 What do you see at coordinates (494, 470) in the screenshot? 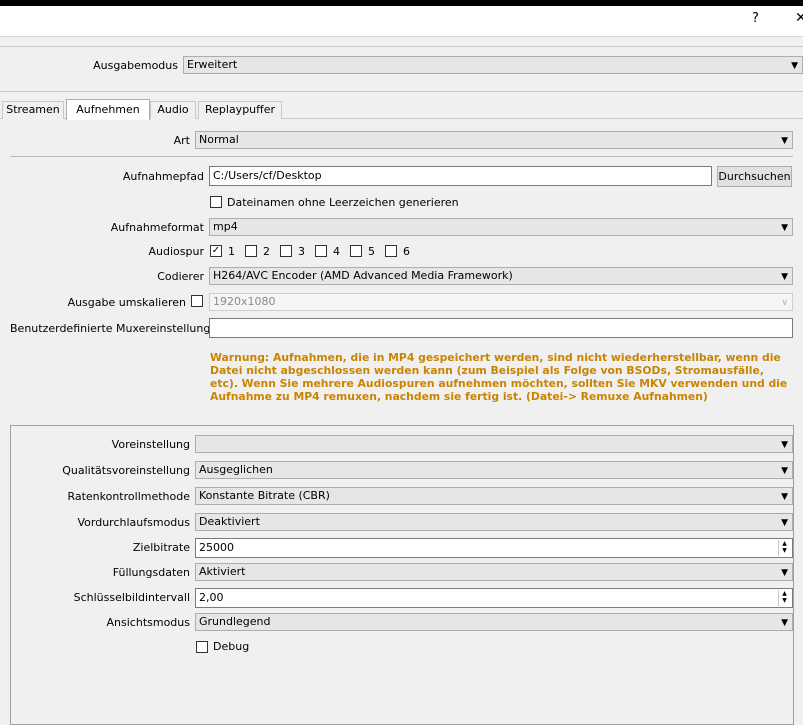
I see `quality-preset-select: Ausgeglichen ▼` at bounding box center [494, 470].